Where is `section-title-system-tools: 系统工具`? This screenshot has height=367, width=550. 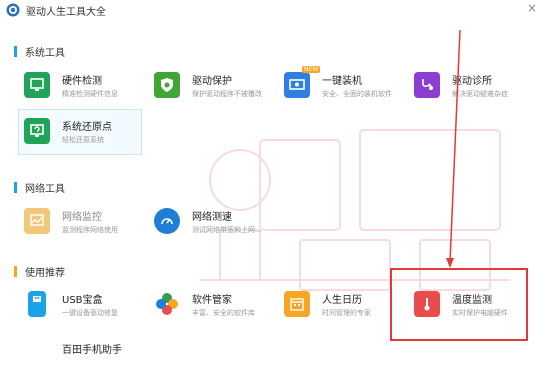 section-title-system-tools: 系统工具 is located at coordinates (39, 51).